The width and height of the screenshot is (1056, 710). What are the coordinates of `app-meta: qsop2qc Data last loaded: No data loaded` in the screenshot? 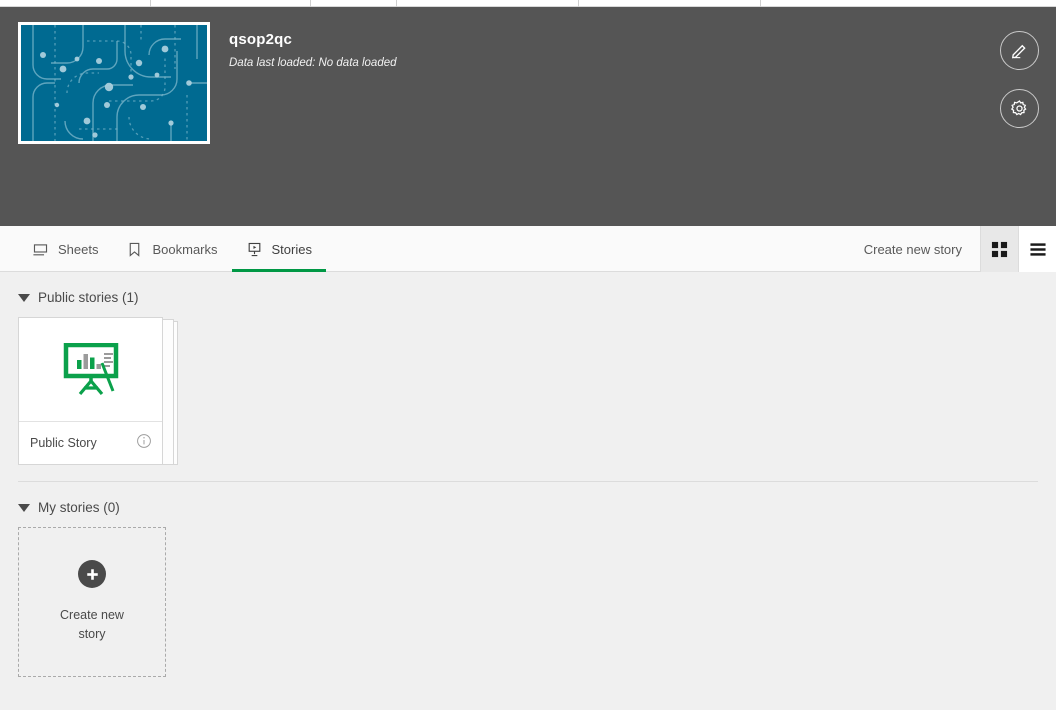 It's located at (313, 50).